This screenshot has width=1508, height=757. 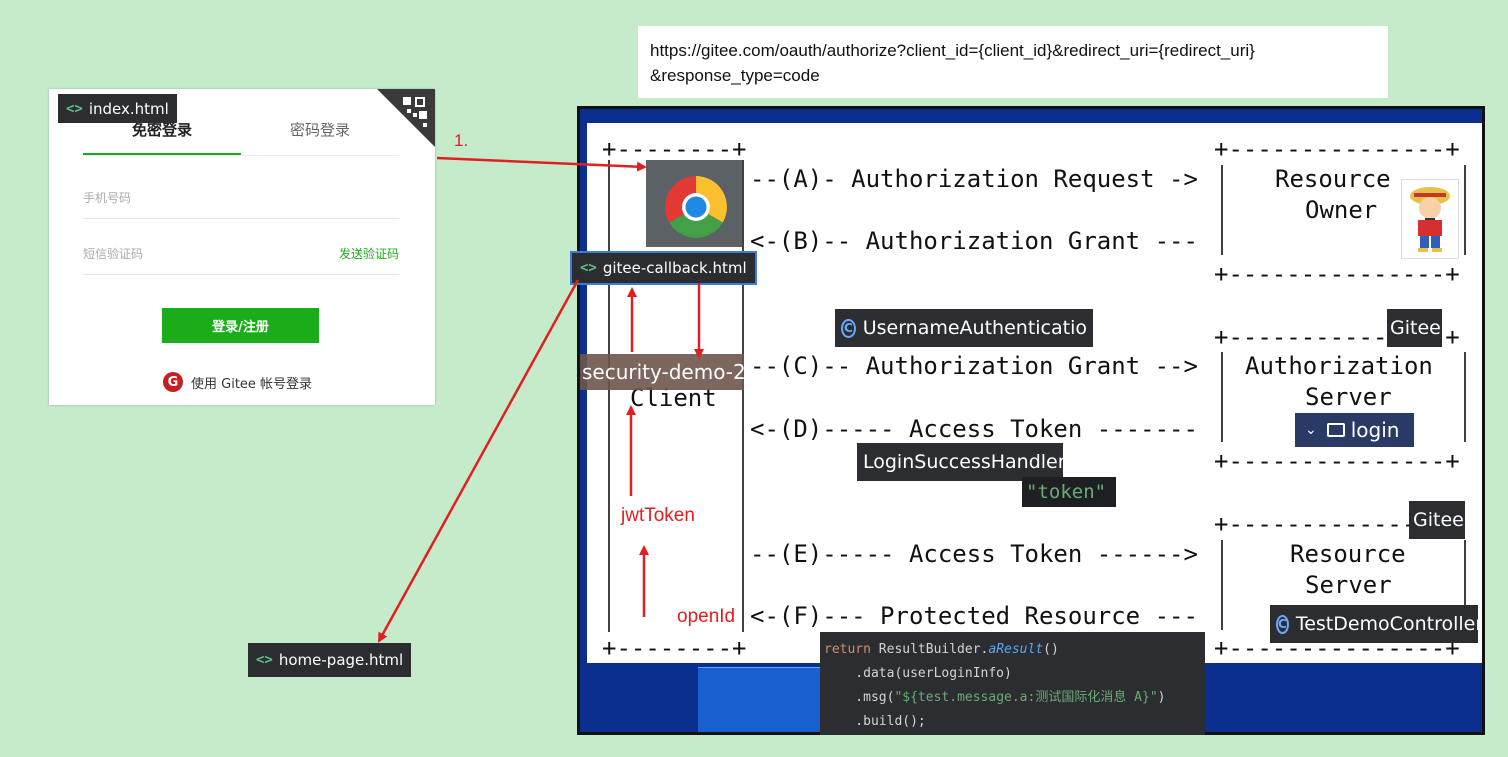 I want to click on luffy-avatar-image, so click(x=1430, y=219).